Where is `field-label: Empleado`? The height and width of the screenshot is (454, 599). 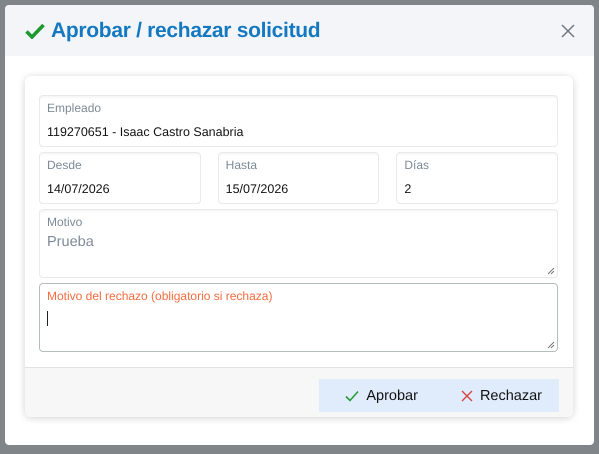
field-label: Empleado is located at coordinates (74, 108).